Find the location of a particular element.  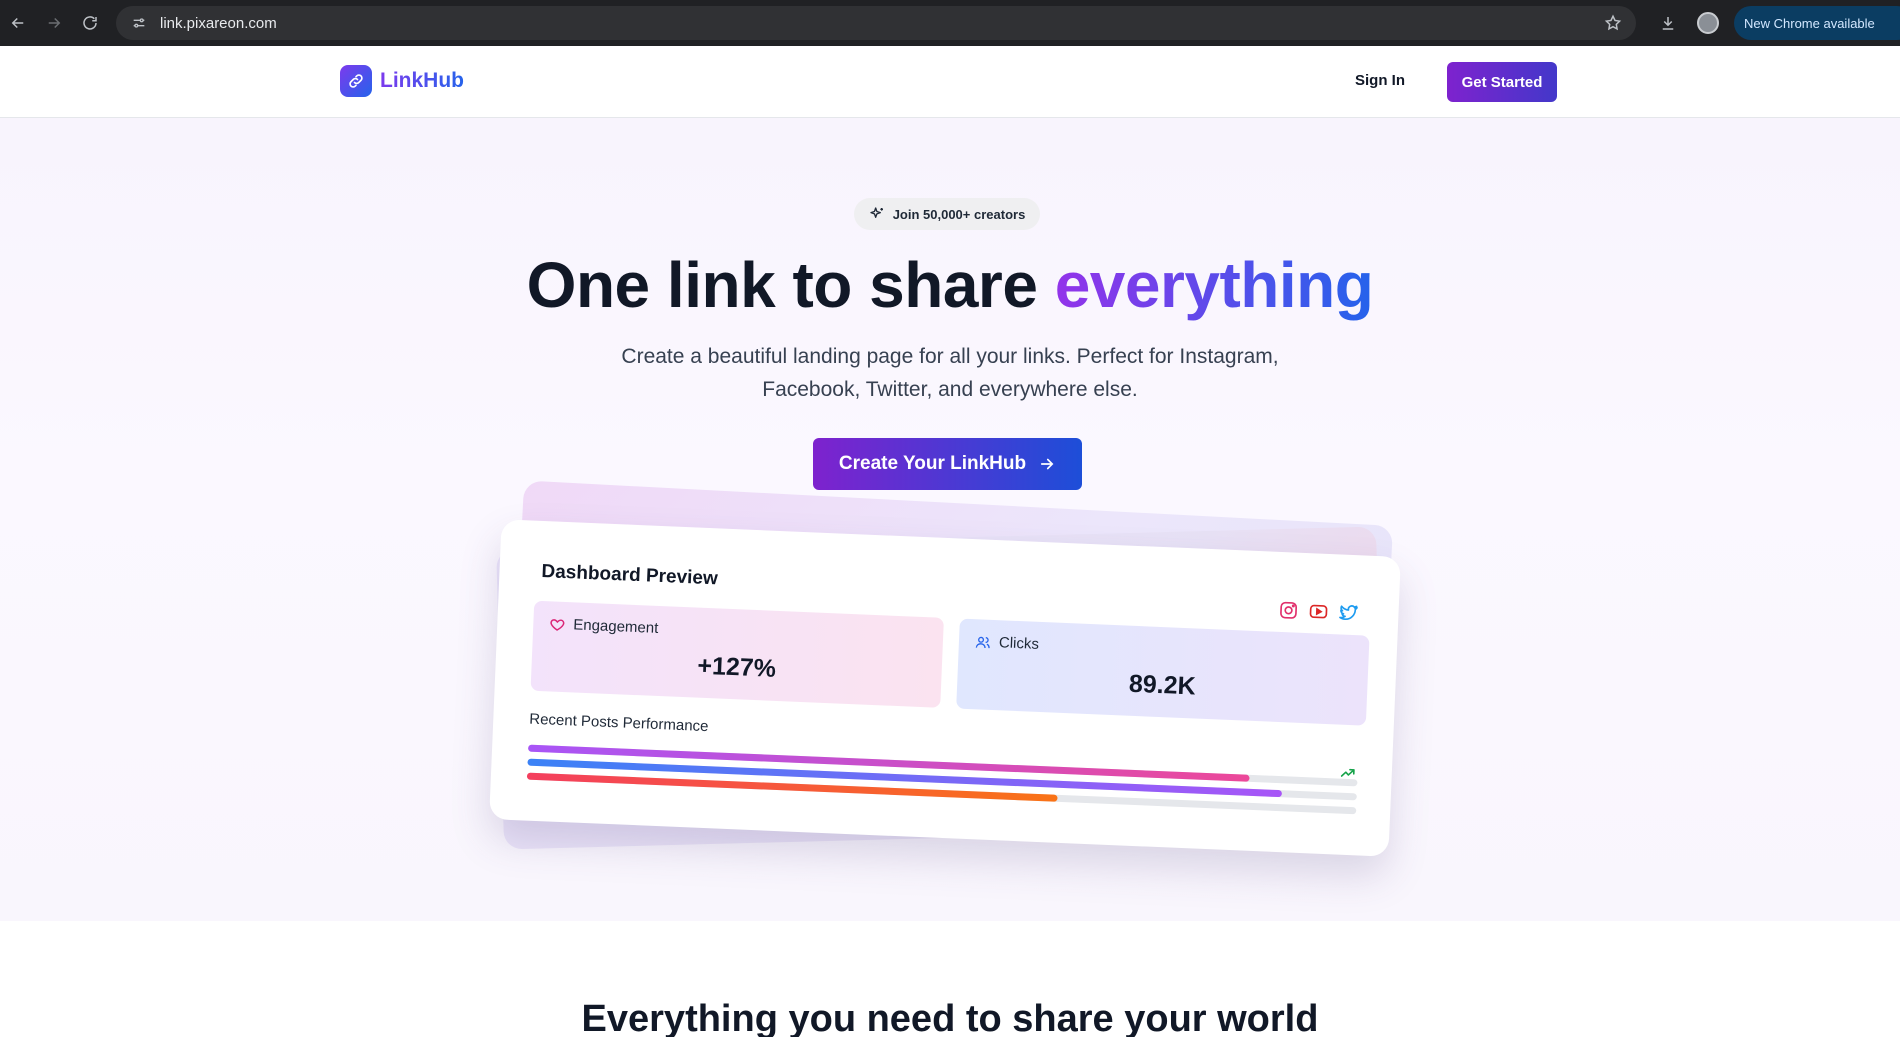

heart-icon is located at coordinates (557, 624).